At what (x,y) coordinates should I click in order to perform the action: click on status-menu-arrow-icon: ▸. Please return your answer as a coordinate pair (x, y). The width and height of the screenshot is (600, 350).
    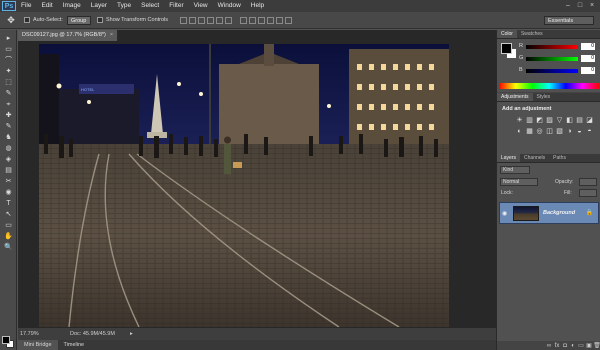
    Looking at the image, I should click on (131, 334).